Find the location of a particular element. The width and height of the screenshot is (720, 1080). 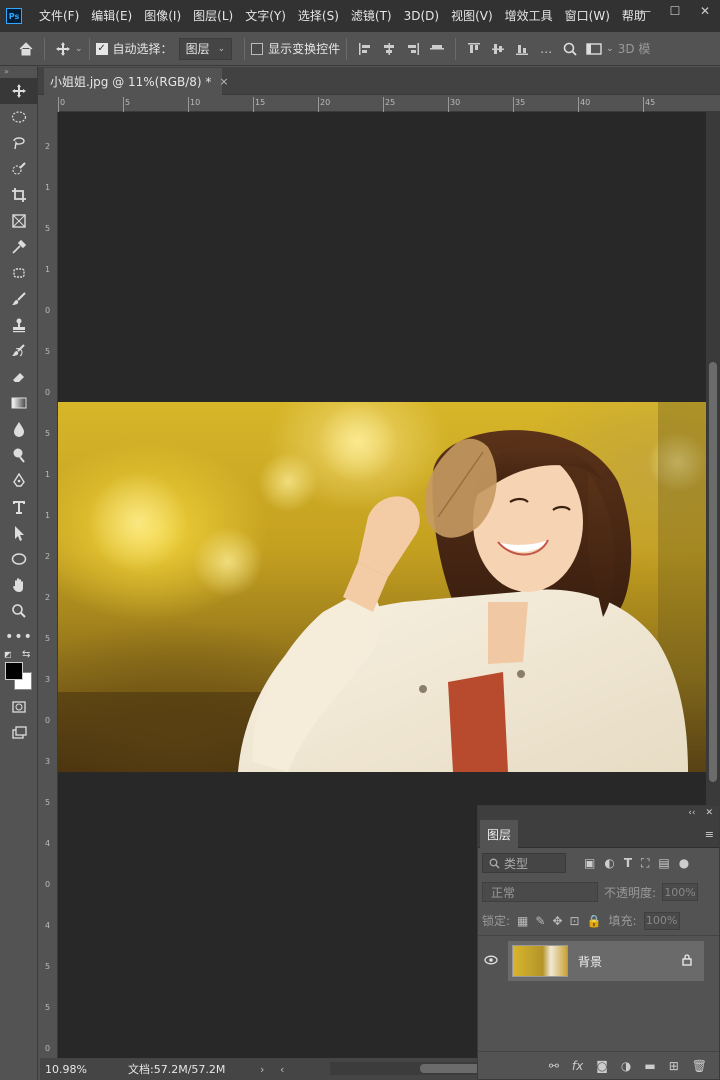

lock-artboard-icon: ⊡ is located at coordinates (575, 921).